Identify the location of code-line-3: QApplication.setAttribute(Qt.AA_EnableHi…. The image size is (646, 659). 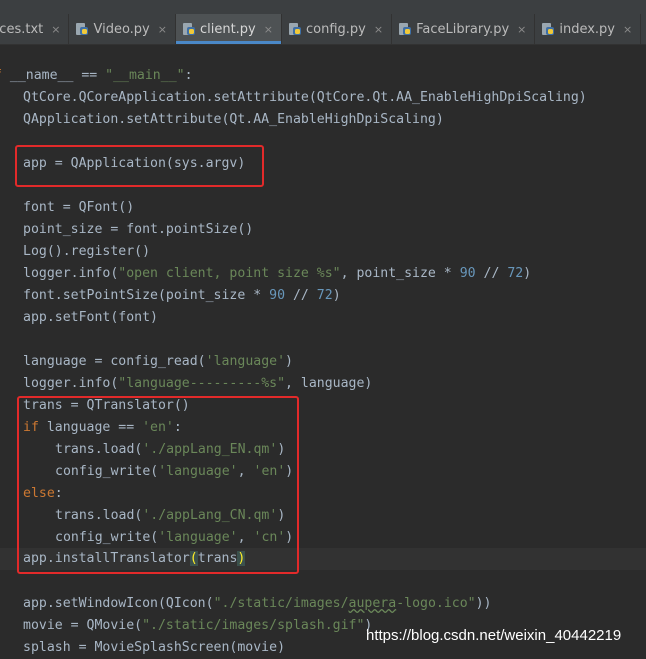
(233, 119).